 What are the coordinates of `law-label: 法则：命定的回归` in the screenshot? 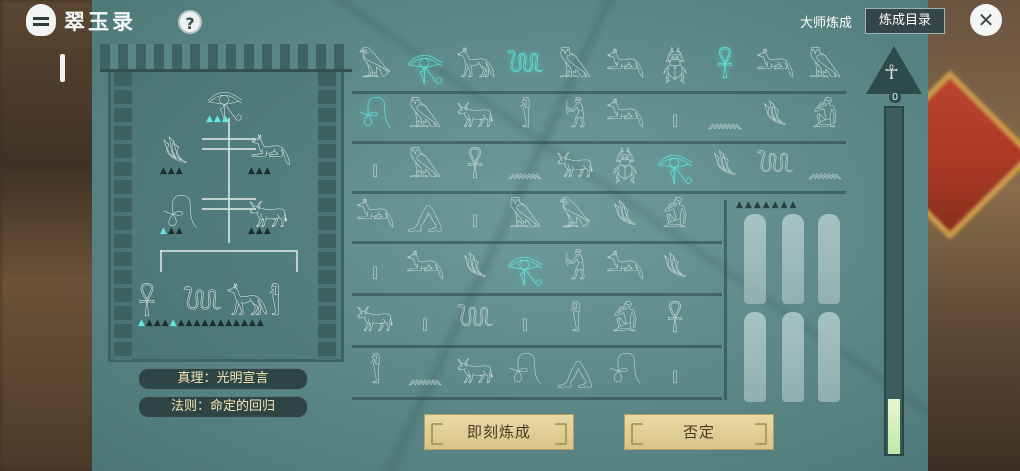 It's located at (223, 407).